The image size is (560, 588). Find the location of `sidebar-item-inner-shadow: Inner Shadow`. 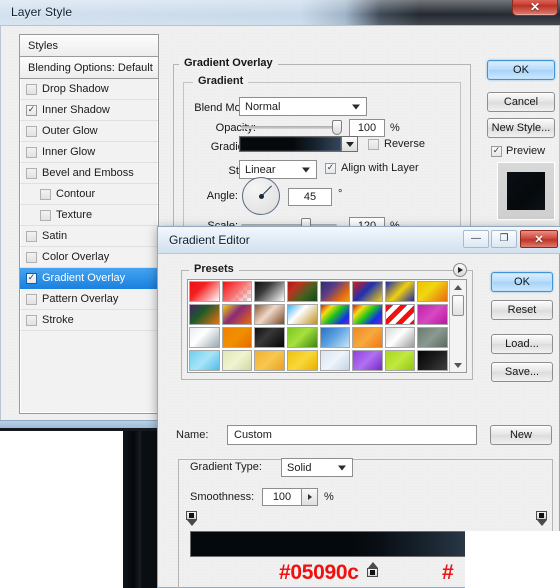

sidebar-item-inner-shadow: Inner Shadow is located at coordinates (89, 110).